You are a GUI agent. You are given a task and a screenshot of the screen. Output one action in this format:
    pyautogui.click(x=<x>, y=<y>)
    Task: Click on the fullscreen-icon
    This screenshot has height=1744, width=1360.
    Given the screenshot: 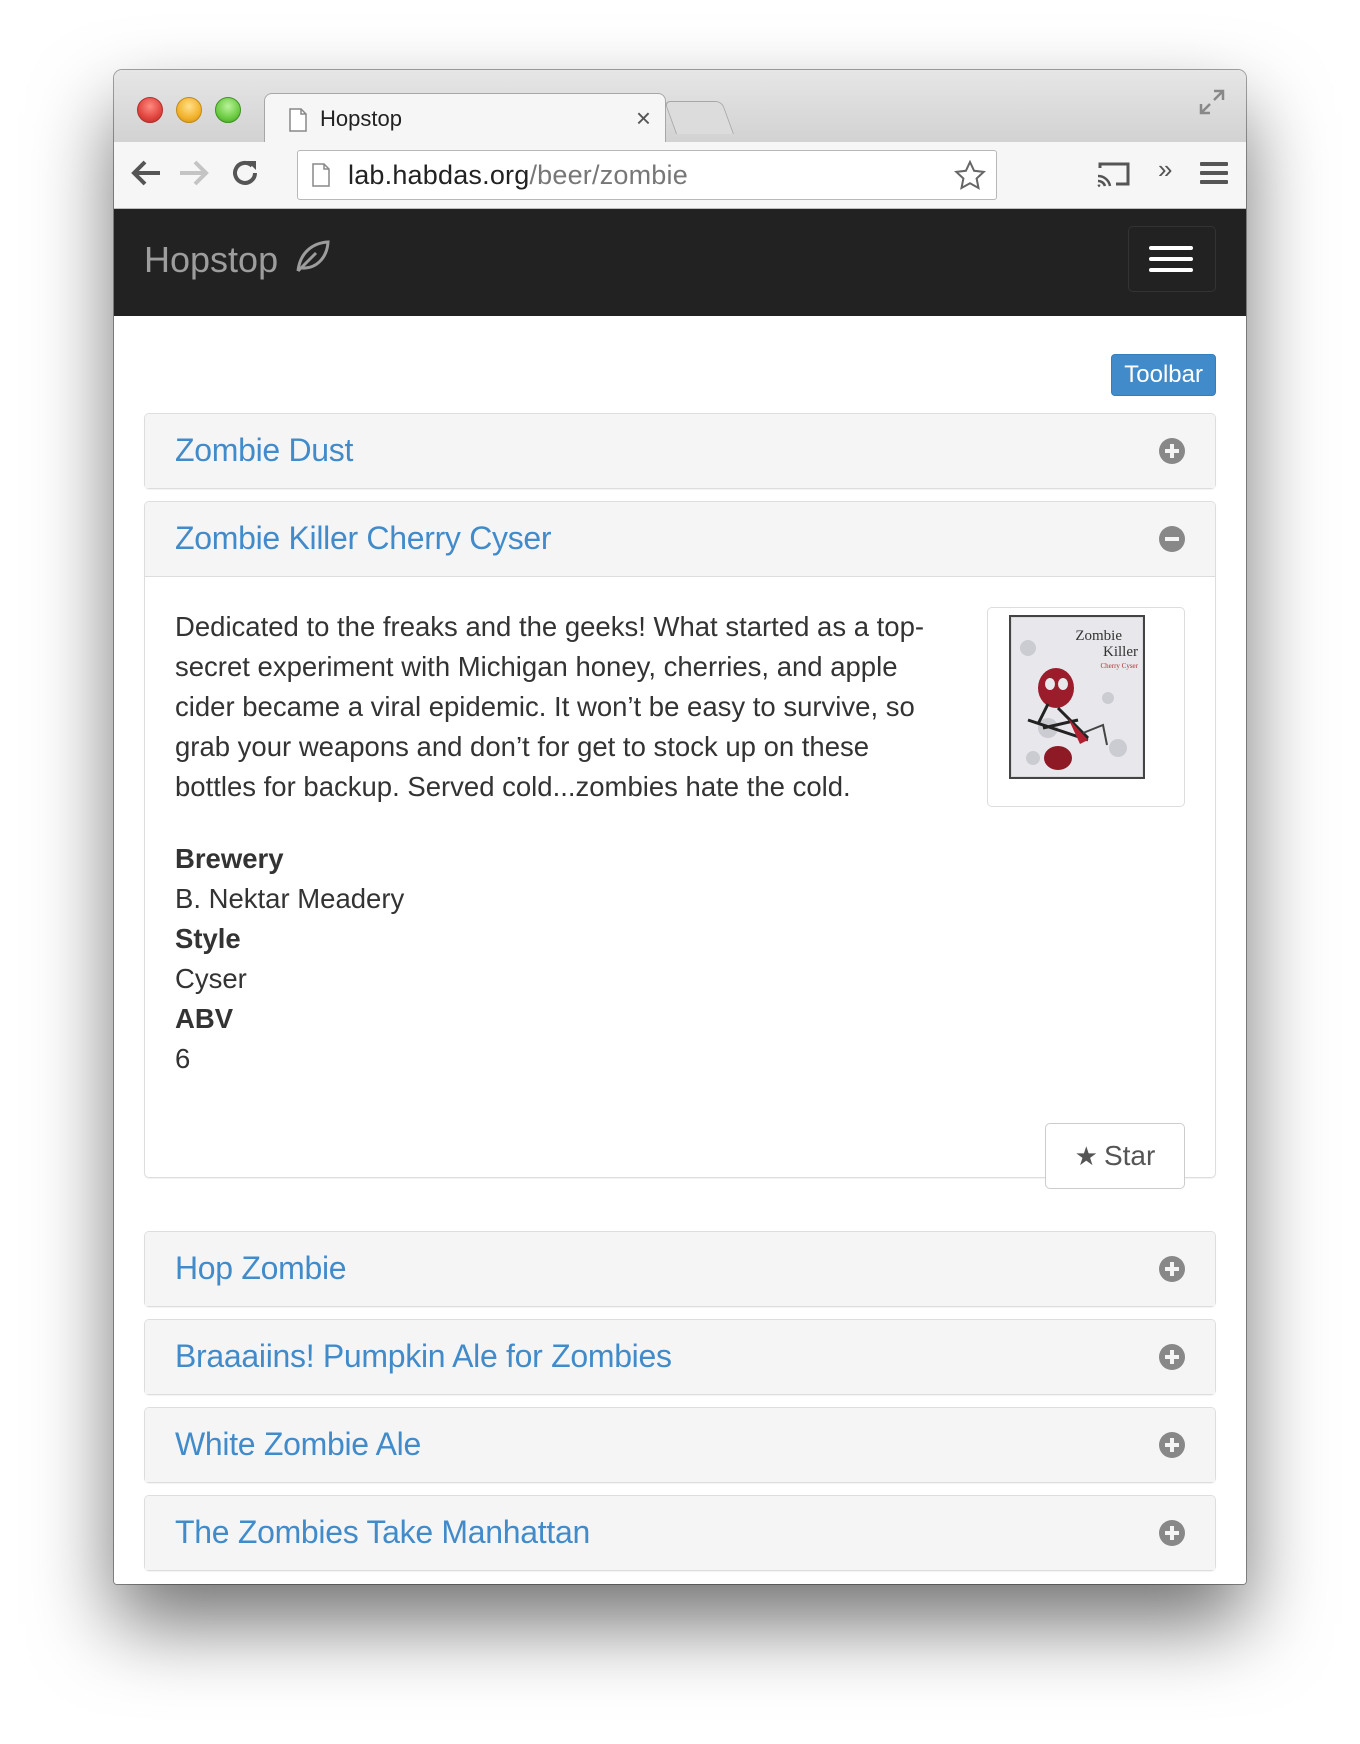 What is the action you would take?
    pyautogui.click(x=1212, y=104)
    